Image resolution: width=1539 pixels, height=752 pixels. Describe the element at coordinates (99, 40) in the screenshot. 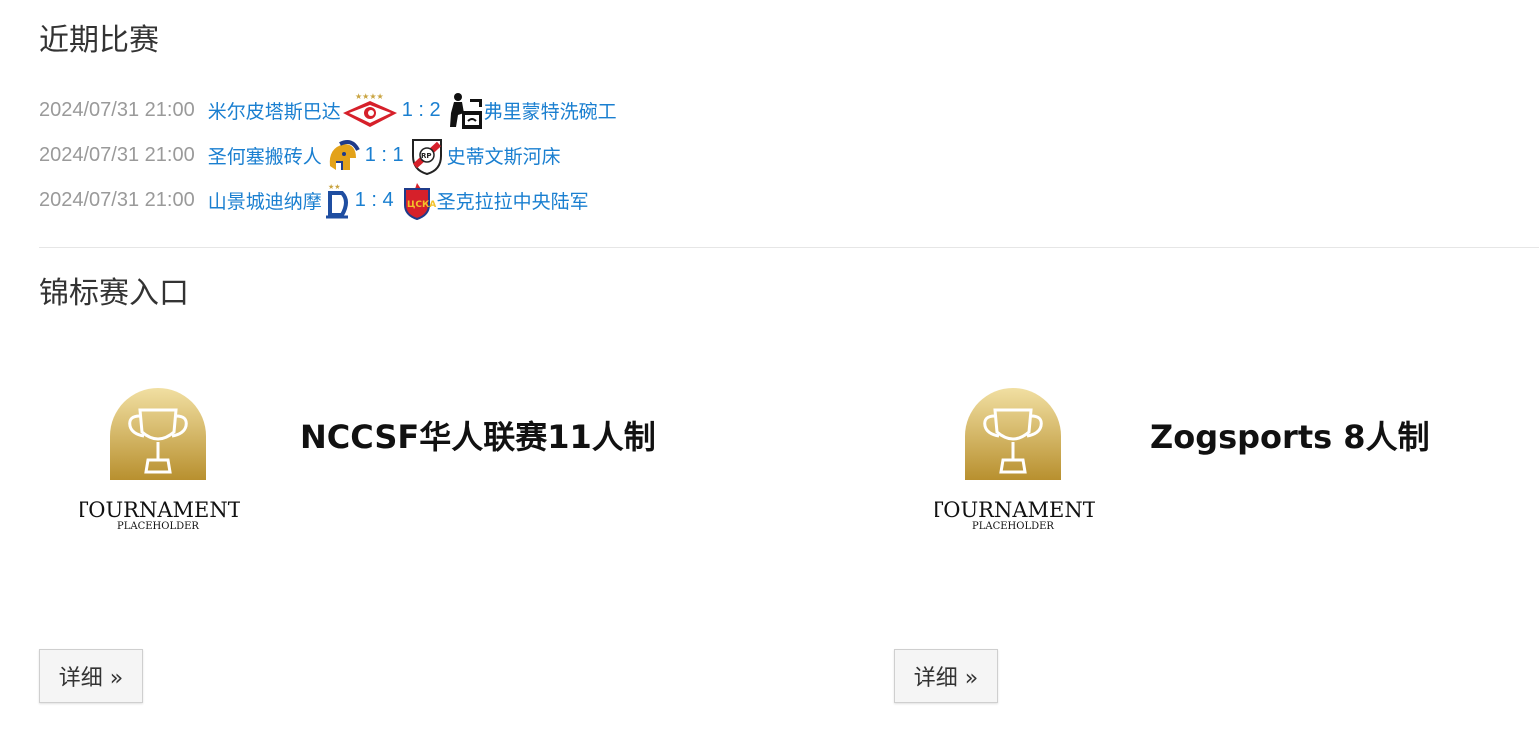

I see `recent-matches-title: 近期比赛` at that location.